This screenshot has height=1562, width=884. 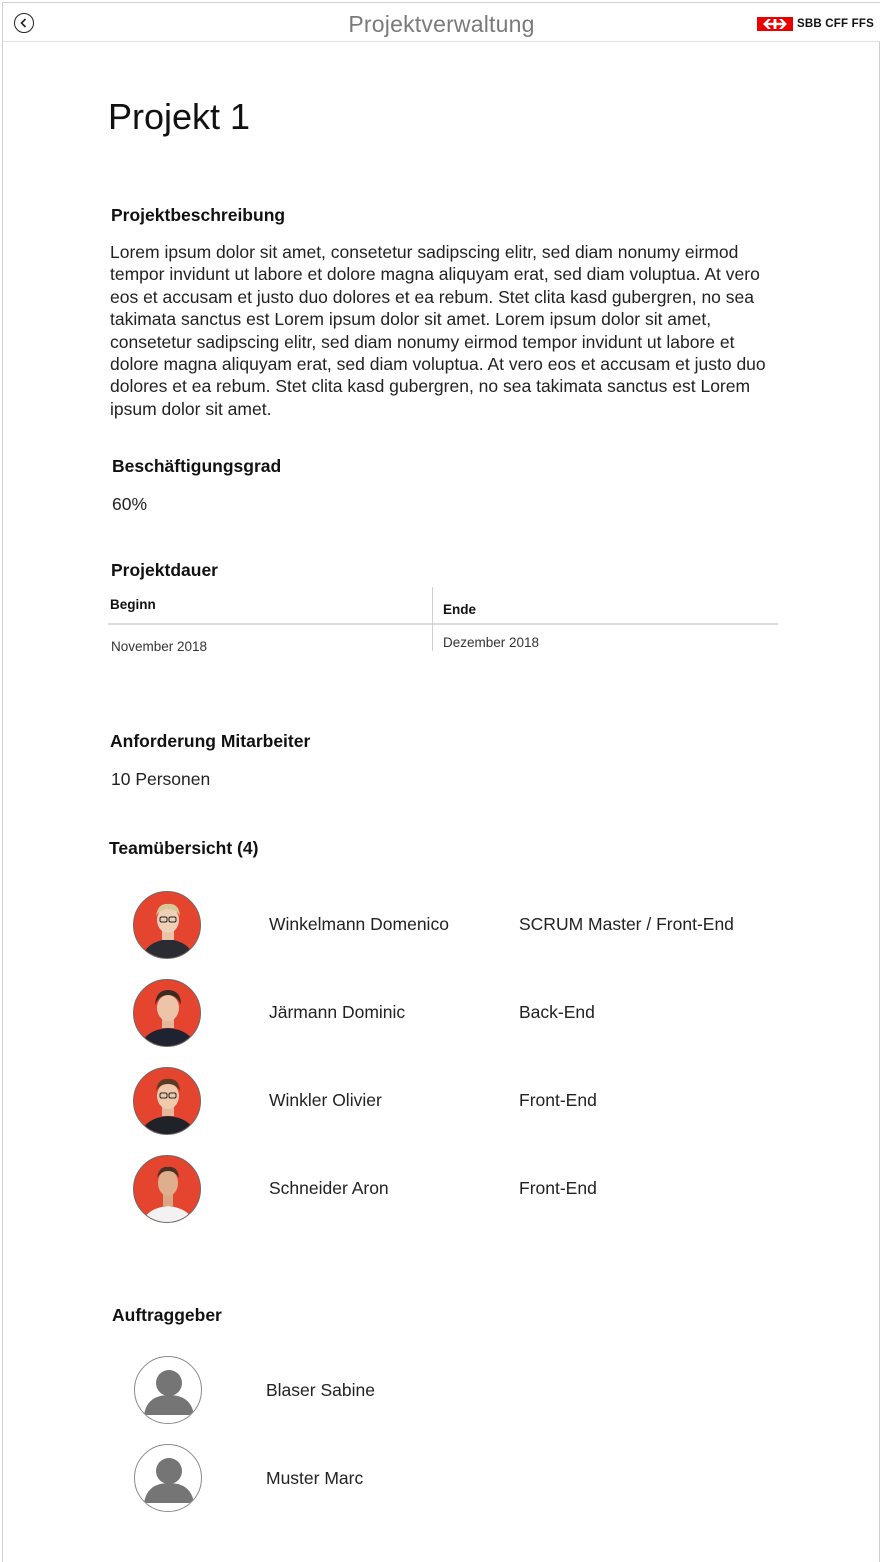 What do you see at coordinates (775, 24) in the screenshot?
I see `sbb-logo-mark-icon` at bounding box center [775, 24].